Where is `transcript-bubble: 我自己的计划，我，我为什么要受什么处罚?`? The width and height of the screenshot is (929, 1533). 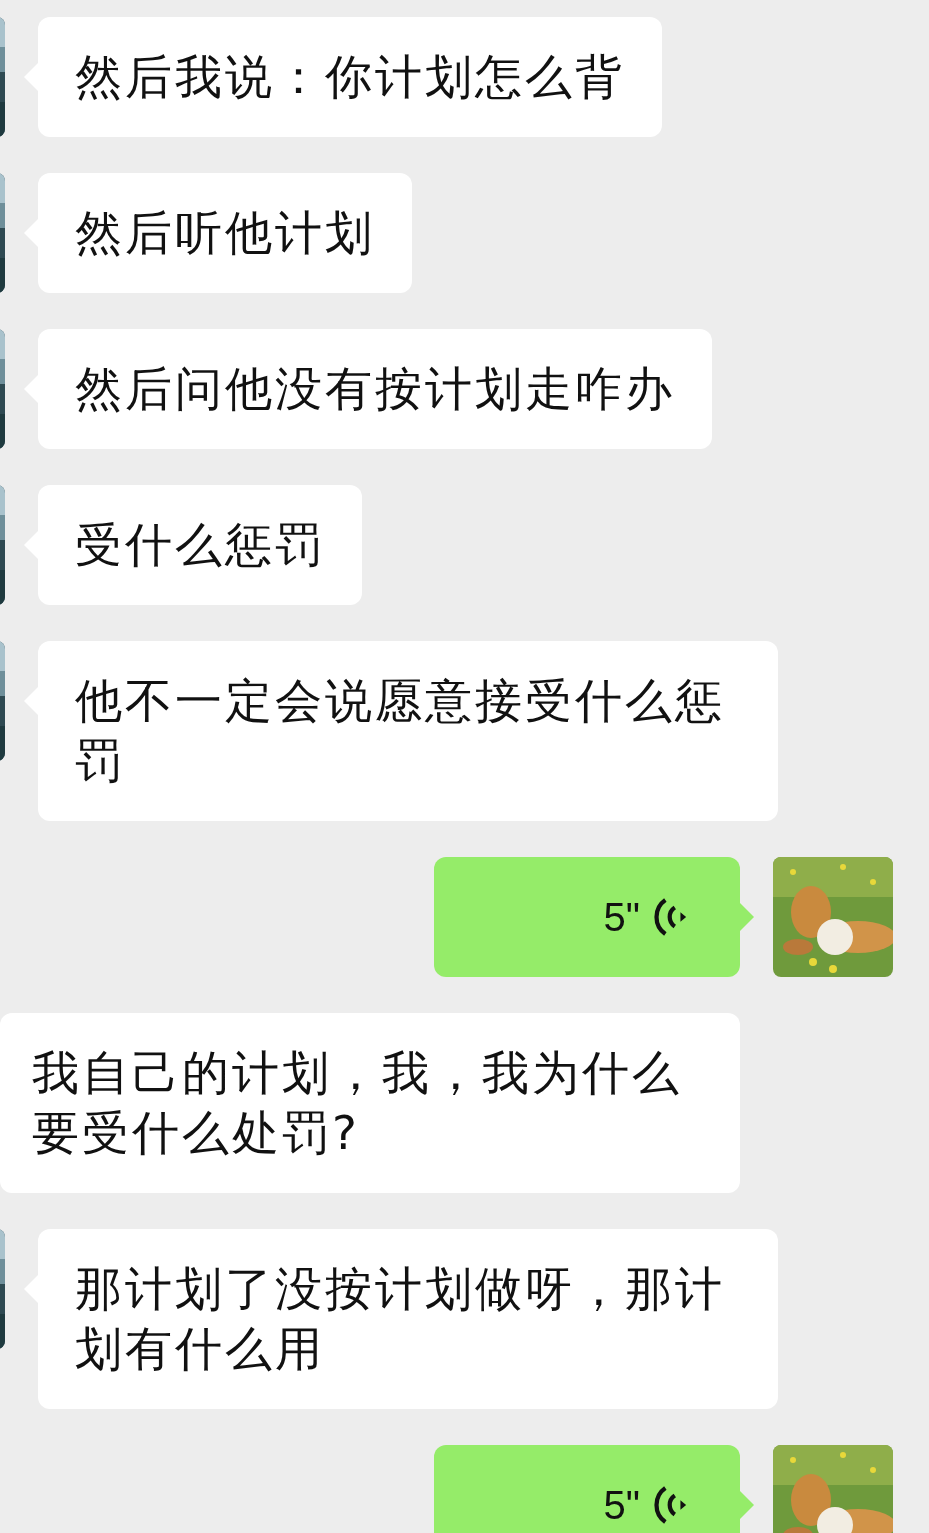
transcript-bubble: 我自己的计划，我，我为什么要受什么处罚? is located at coordinates (370, 1103).